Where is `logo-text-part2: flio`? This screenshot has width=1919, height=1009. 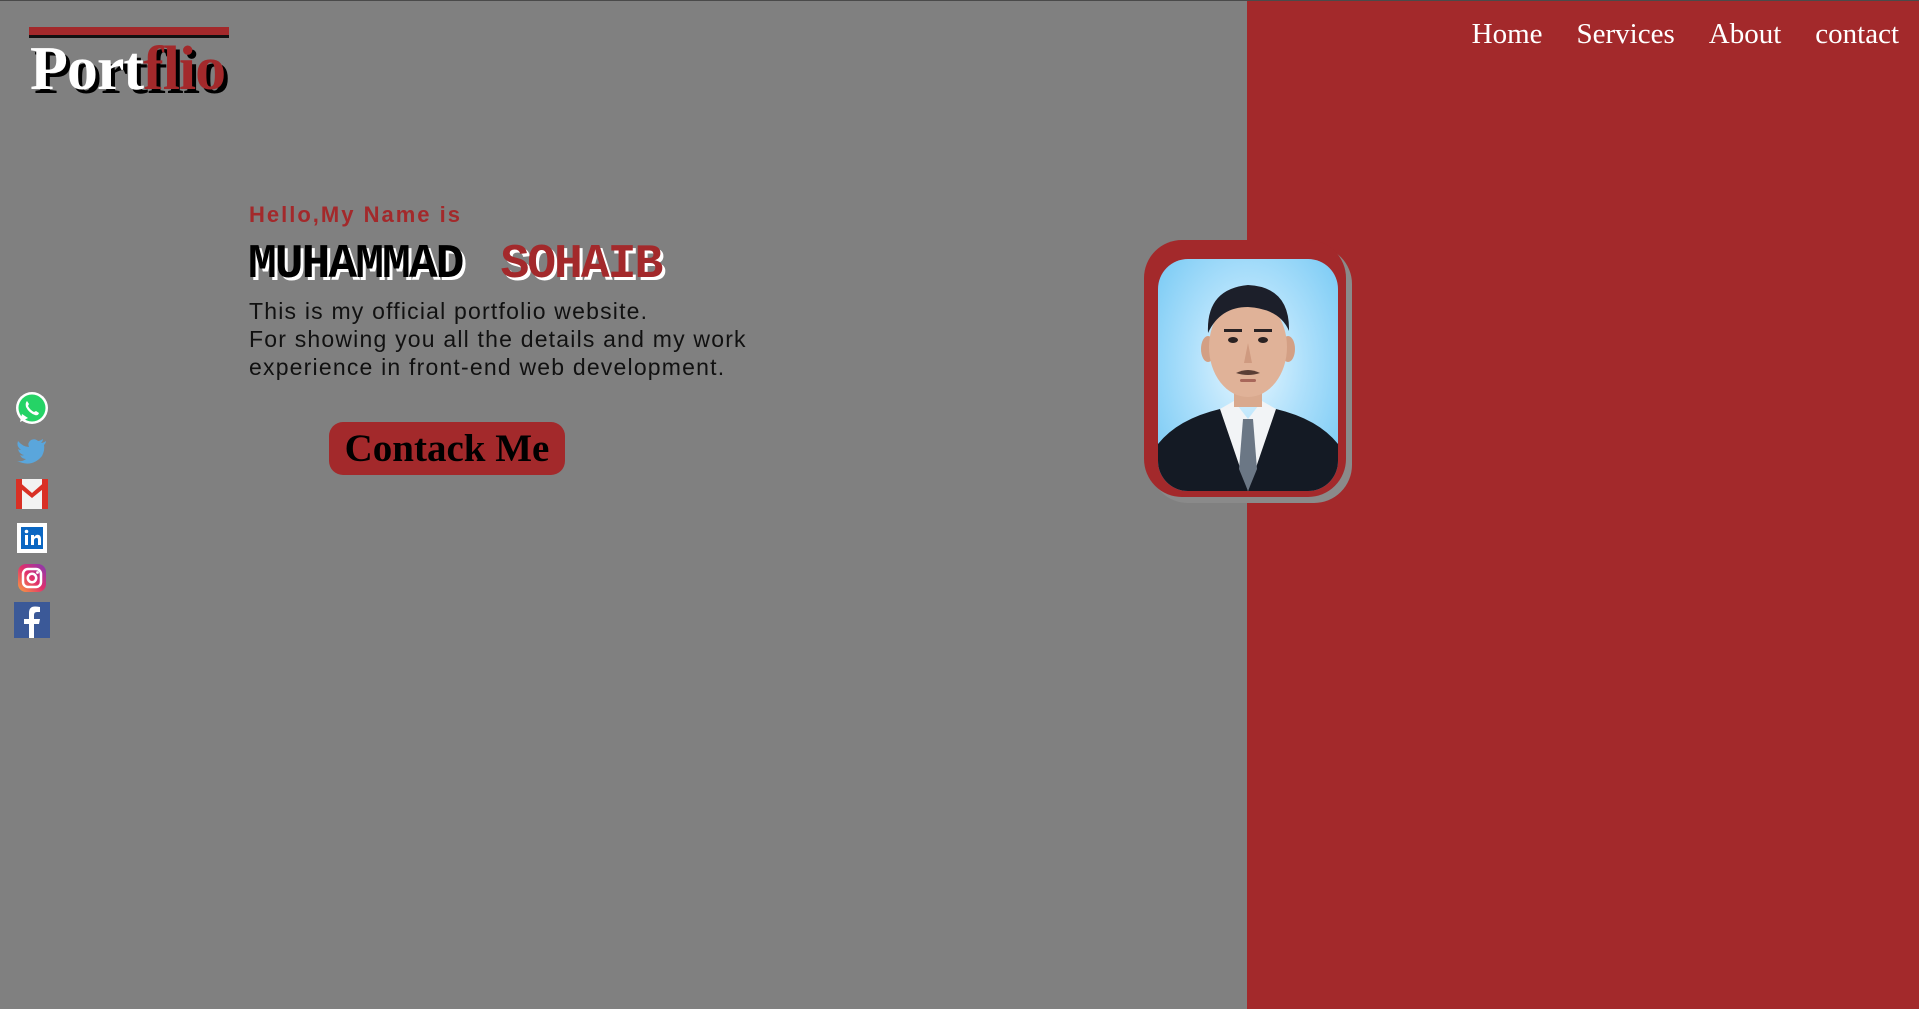
logo-text-part2: flio is located at coordinates (184, 69).